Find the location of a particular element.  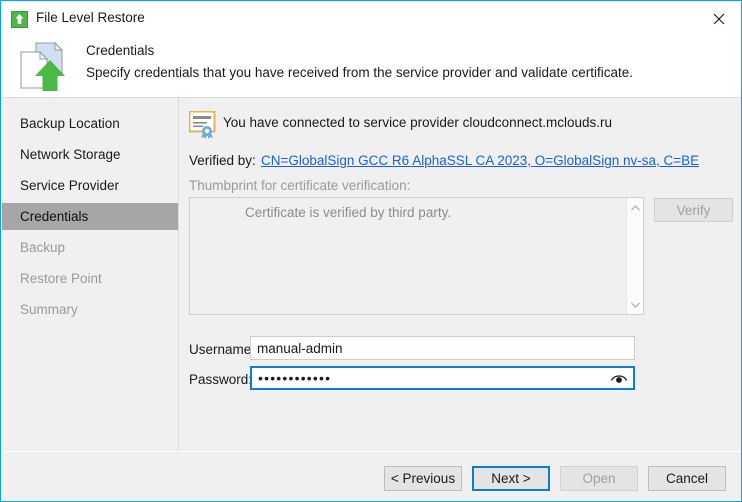

restore-arrow-icon is located at coordinates (19, 19).